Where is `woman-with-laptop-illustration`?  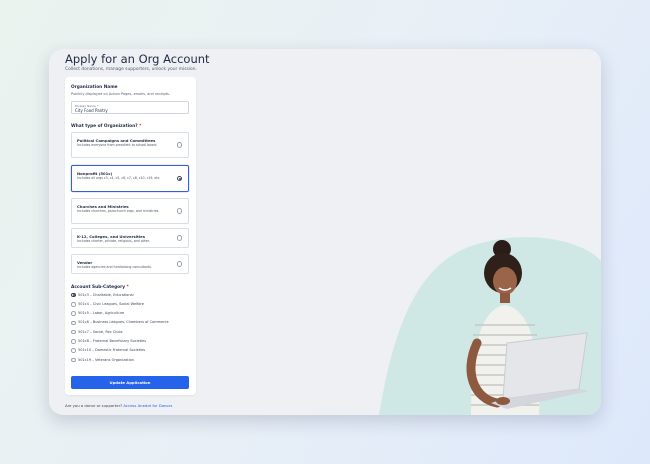
woman-with-laptop-illustration is located at coordinates (490, 326).